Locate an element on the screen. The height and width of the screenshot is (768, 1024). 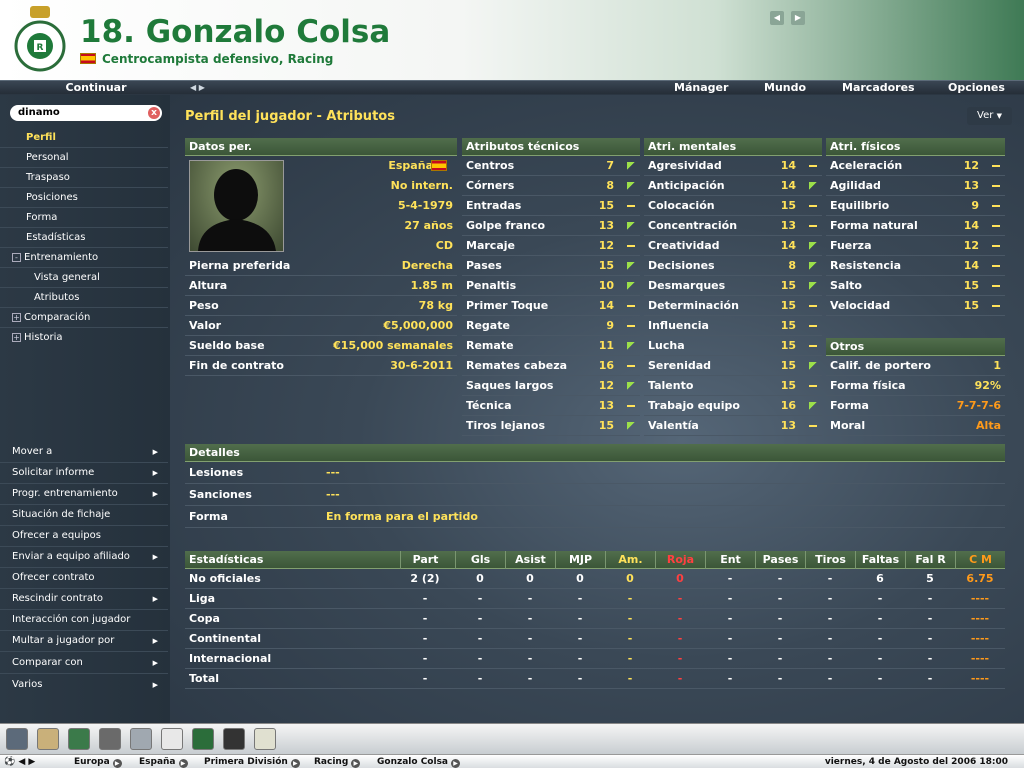
tactics-icon is located at coordinates (110, 739).